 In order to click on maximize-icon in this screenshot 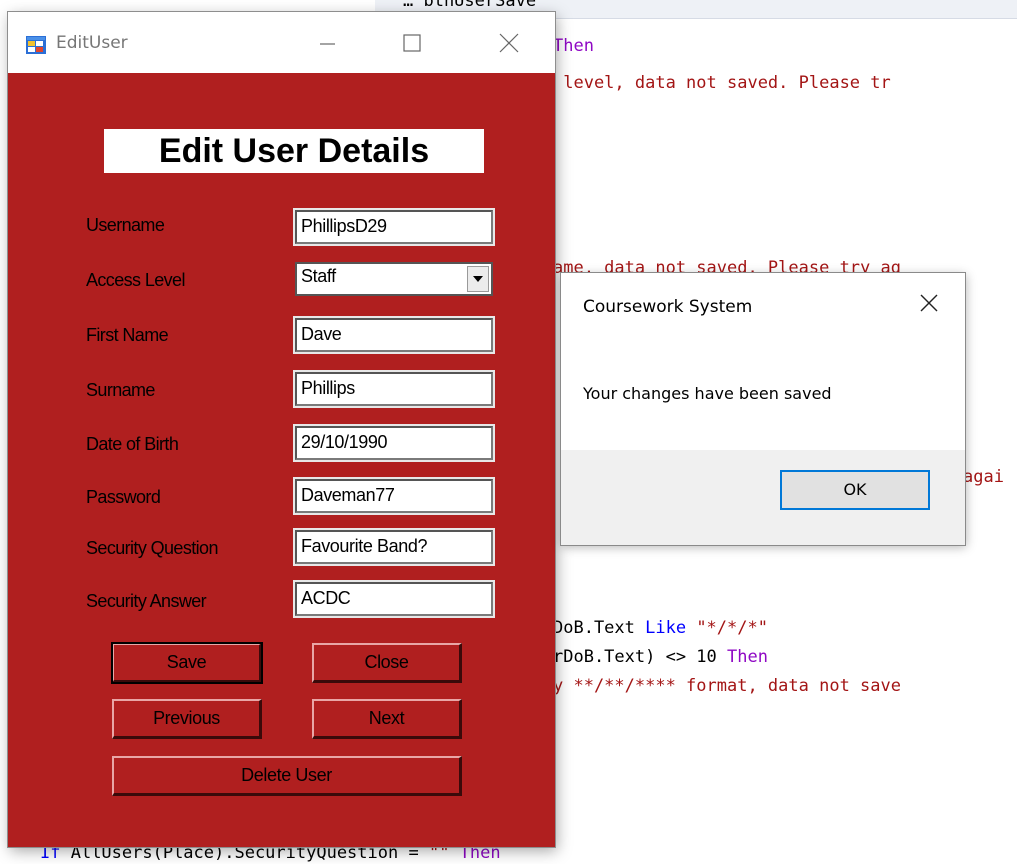, I will do `click(412, 43)`.